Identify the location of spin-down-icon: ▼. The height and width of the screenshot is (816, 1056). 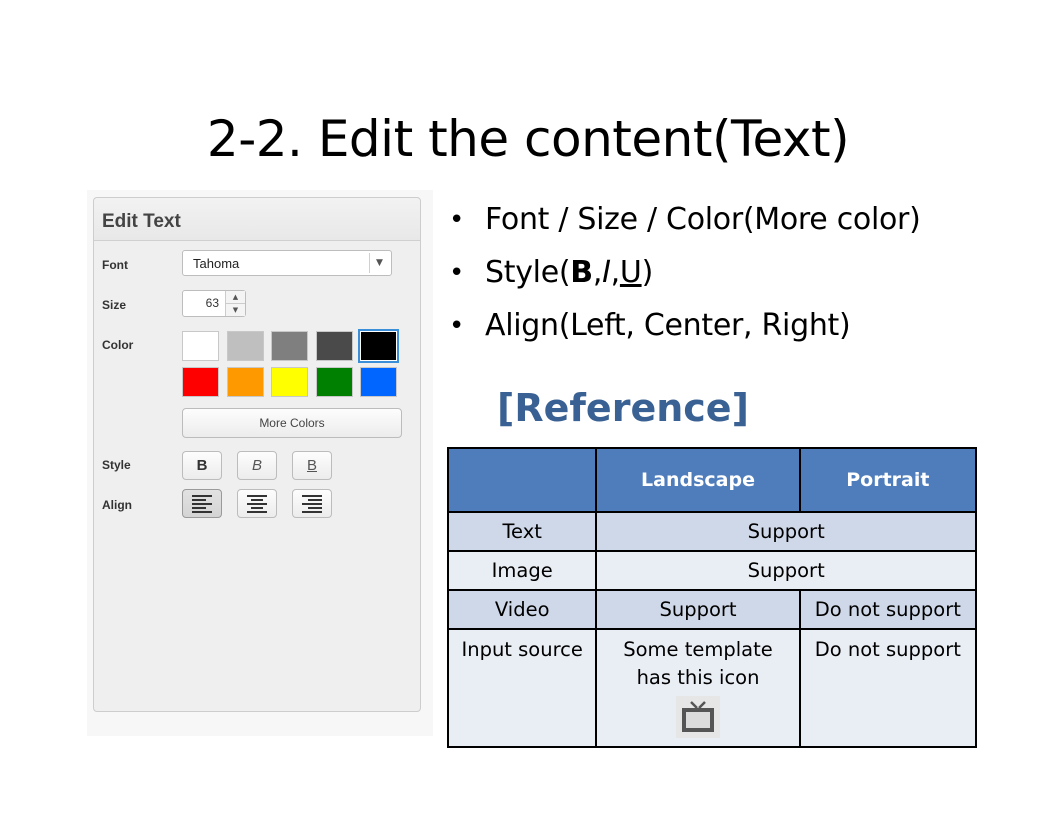
(235, 310).